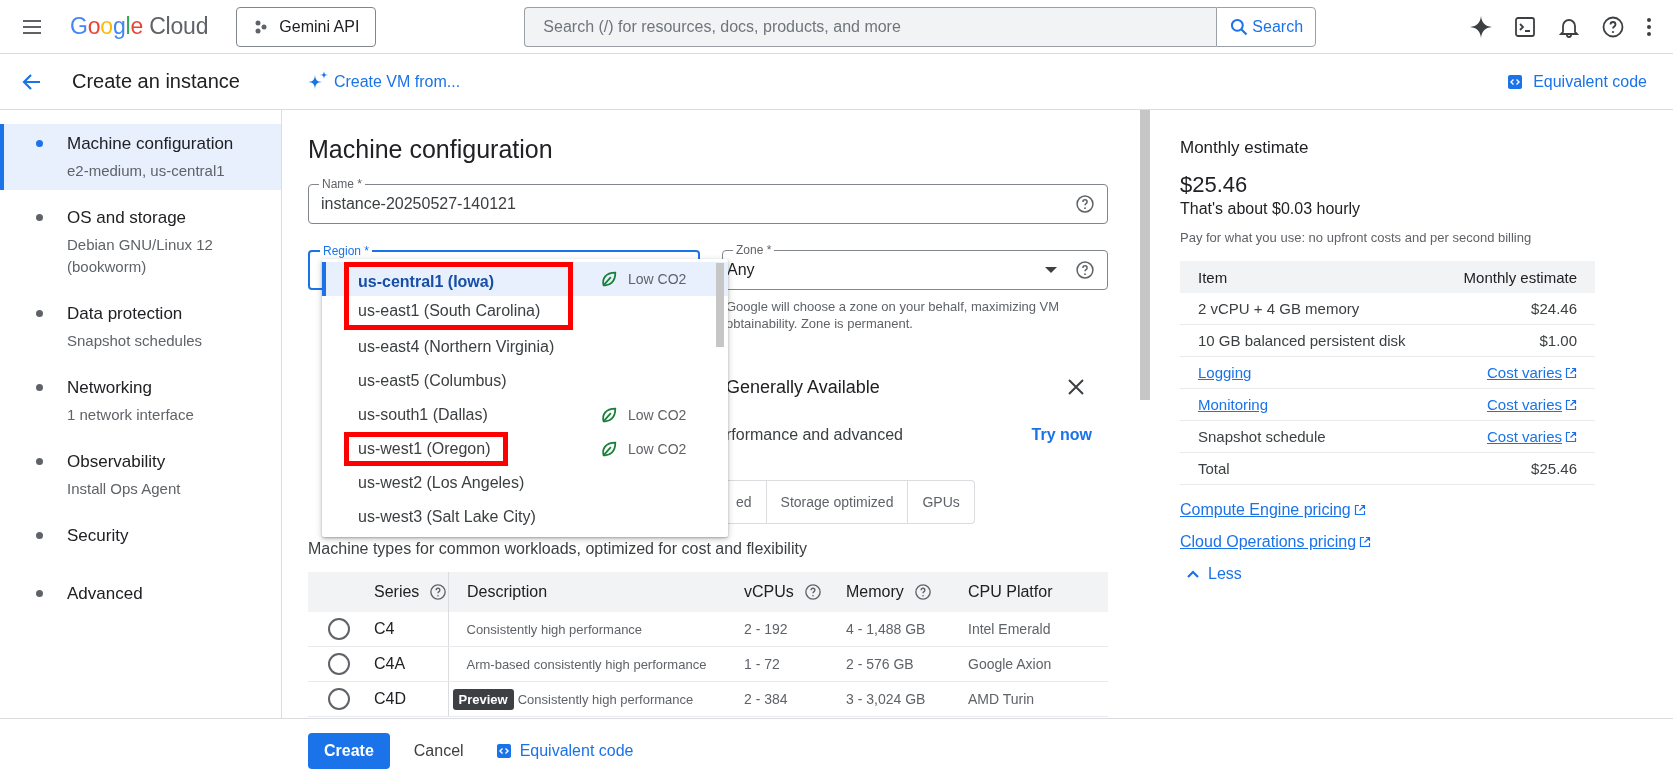 This screenshot has width=1673, height=782. What do you see at coordinates (1010, 592) in the screenshot?
I see `column-header: CPU Platfor` at bounding box center [1010, 592].